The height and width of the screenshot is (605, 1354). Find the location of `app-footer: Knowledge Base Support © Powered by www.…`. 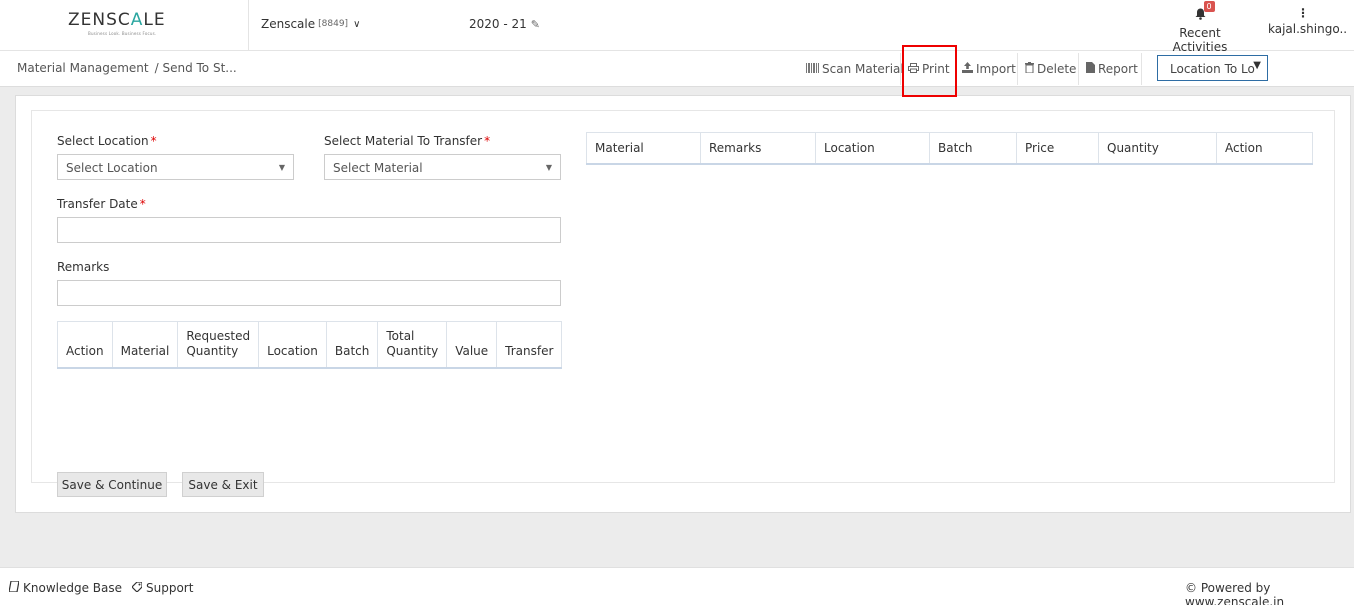

app-footer: Knowledge Base Support © Powered by www.… is located at coordinates (677, 586).